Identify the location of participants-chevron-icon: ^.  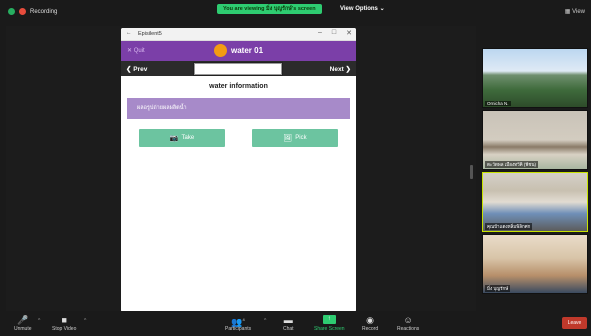
(265, 321).